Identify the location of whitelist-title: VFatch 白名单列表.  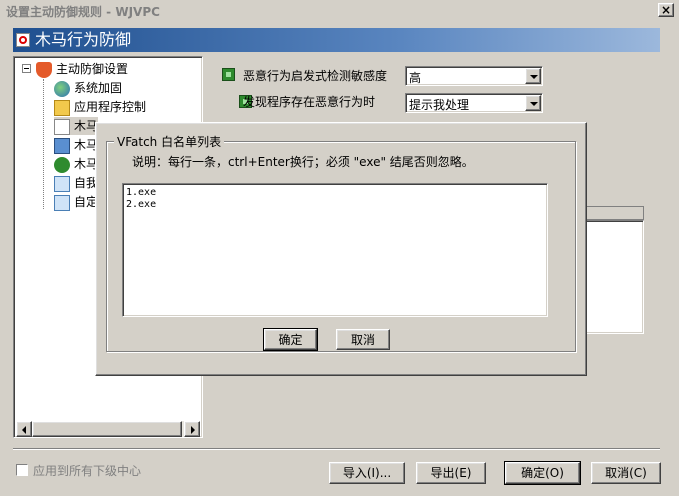
(169, 141).